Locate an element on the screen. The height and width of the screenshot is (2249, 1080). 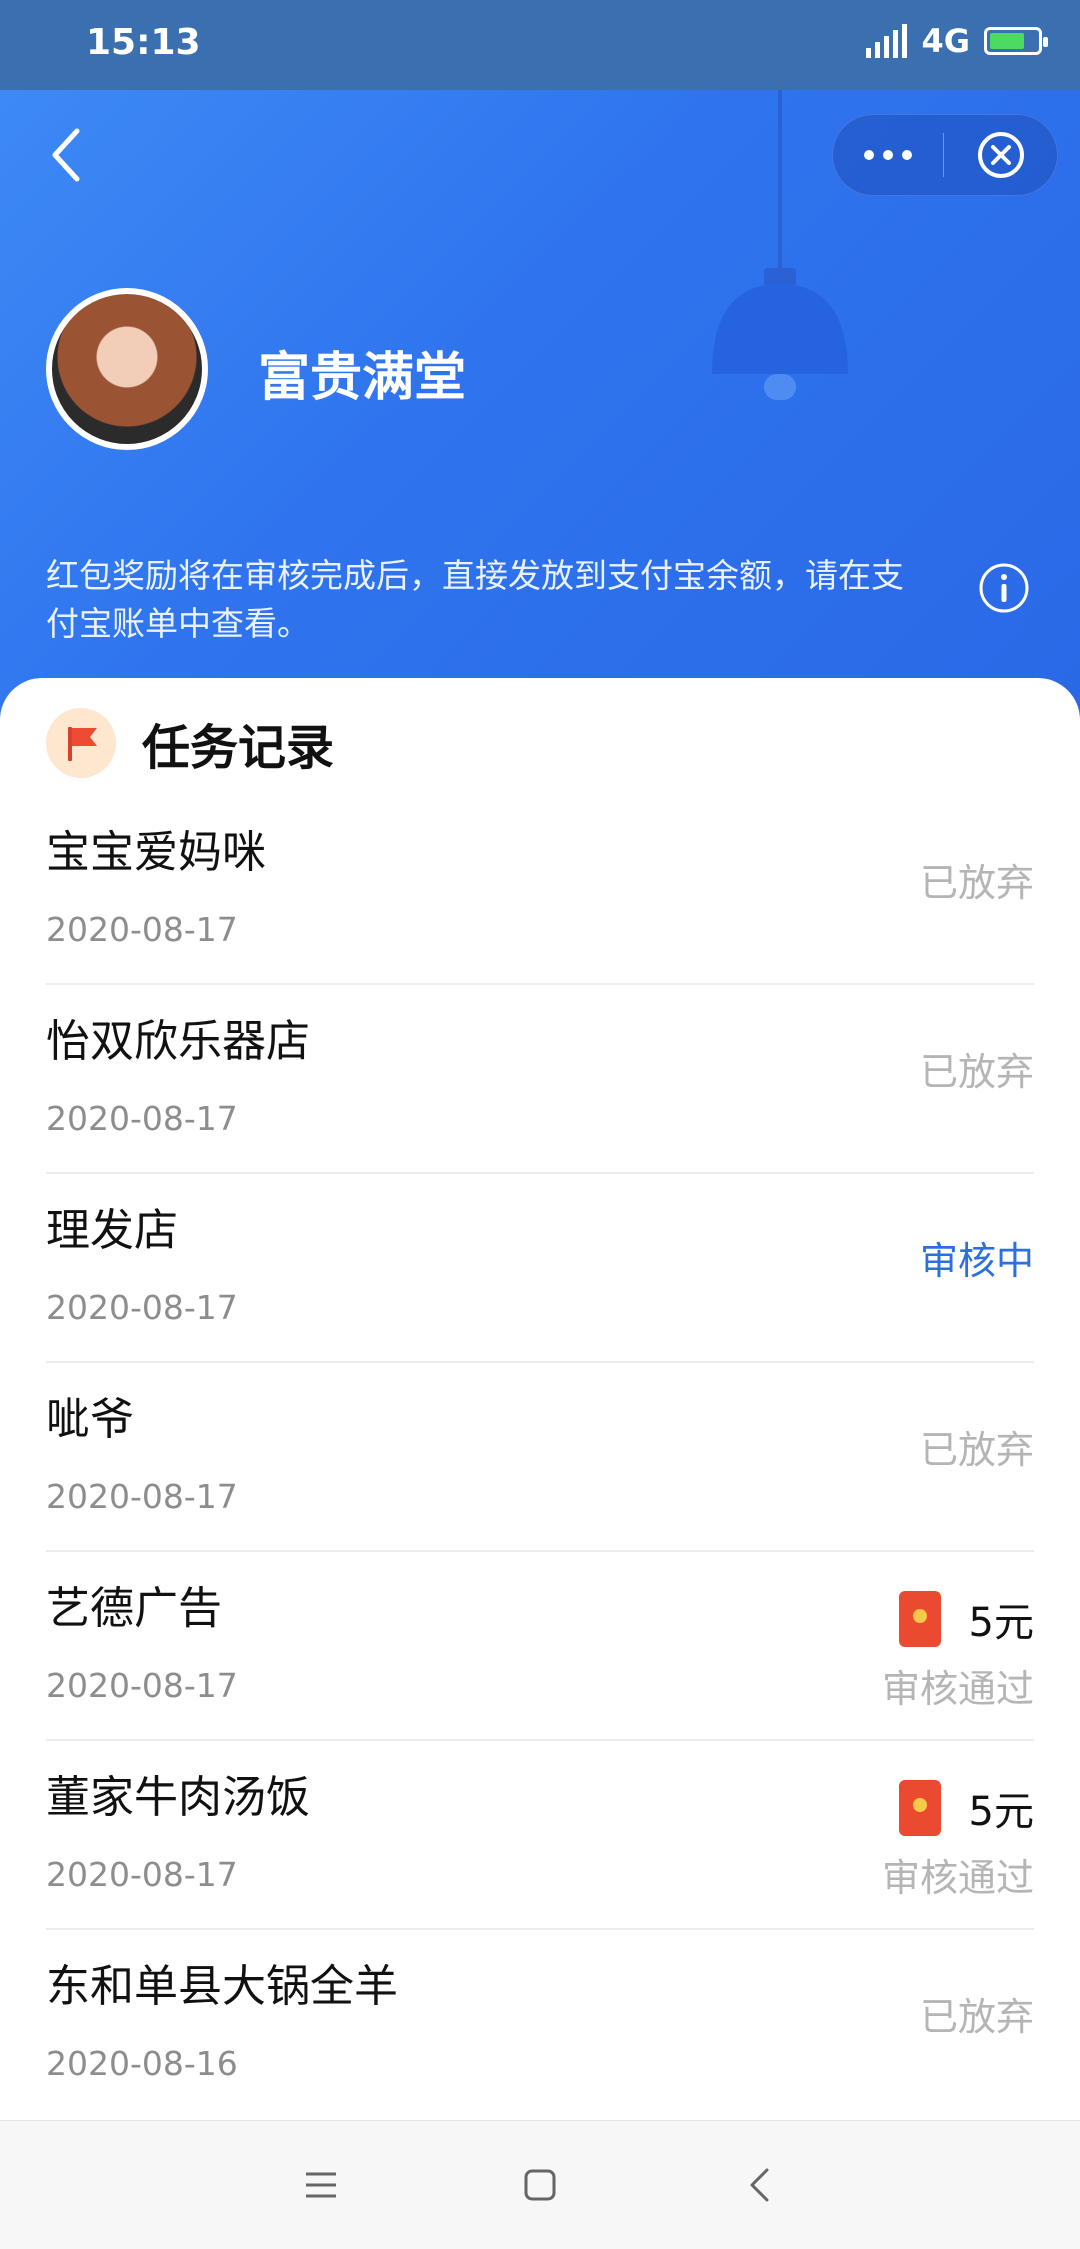
signal-icon is located at coordinates (887, 41).